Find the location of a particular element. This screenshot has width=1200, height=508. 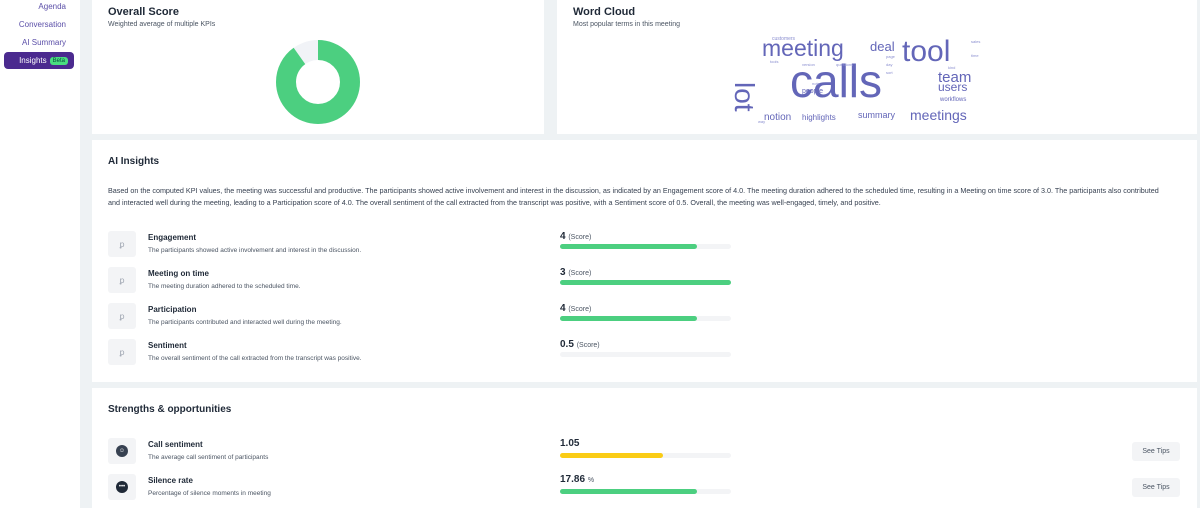

kpi-name: Engagement is located at coordinates (172, 237).